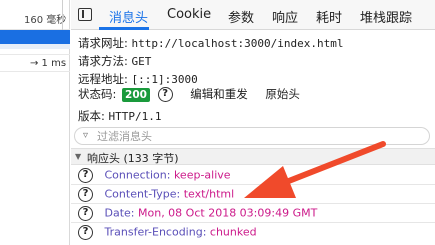  Describe the element at coordinates (97, 94) in the screenshot. I see `status-label: 状态码:` at that location.